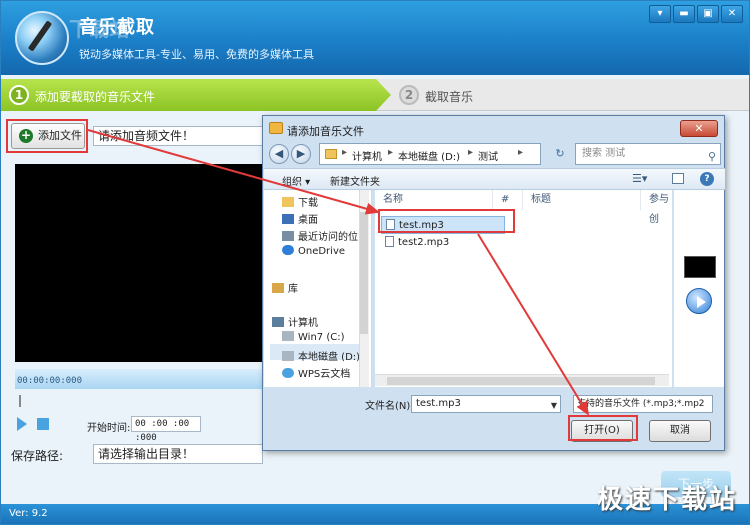 The height and width of the screenshot is (525, 750). Describe the element at coordinates (707, 179) in the screenshot. I see `help-icon: ?` at that location.